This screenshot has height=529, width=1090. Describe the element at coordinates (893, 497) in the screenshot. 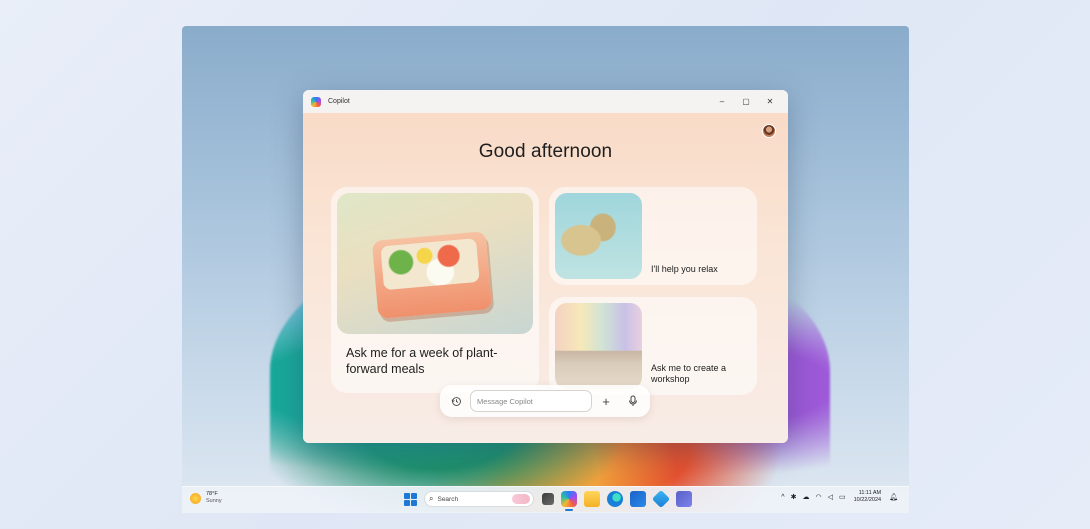

I see `notification-bell-icon: 🔔︎` at that location.